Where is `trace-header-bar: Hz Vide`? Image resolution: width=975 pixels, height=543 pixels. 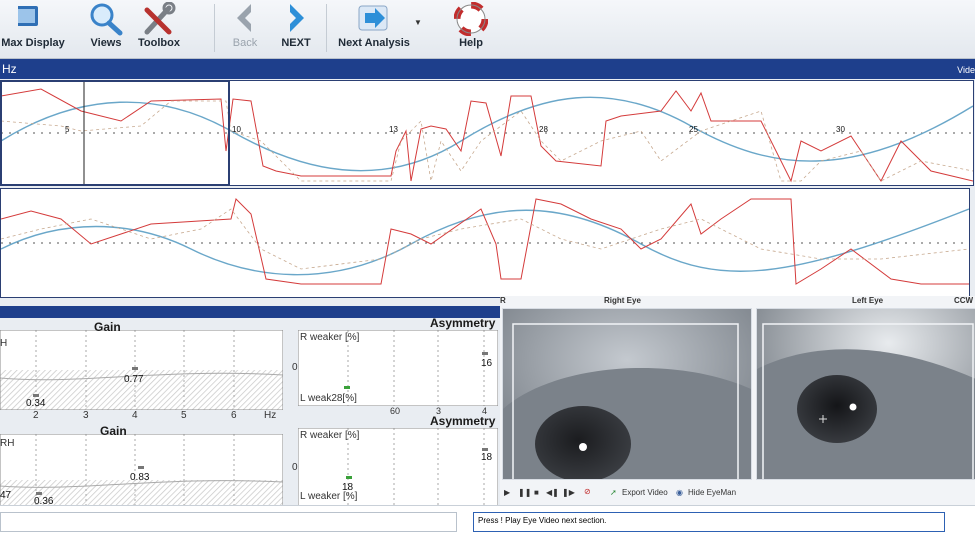 trace-header-bar: Hz Vide is located at coordinates (487, 69).